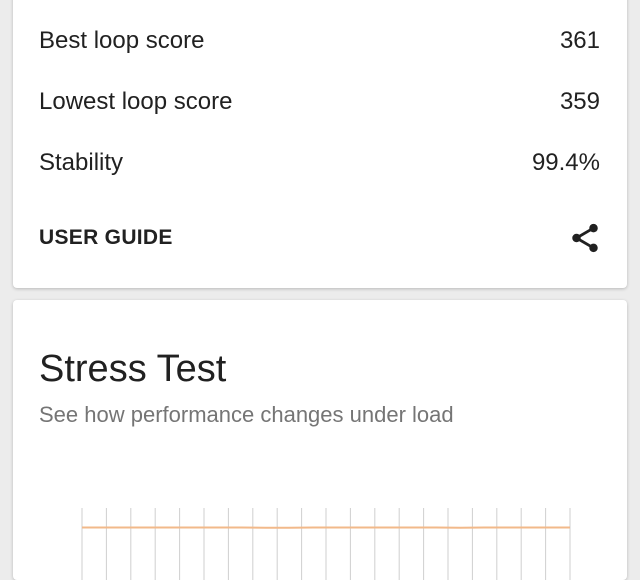 Image resolution: width=640 pixels, height=580 pixels. Describe the element at coordinates (81, 163) in the screenshot. I see `stat-label: Stability` at that location.